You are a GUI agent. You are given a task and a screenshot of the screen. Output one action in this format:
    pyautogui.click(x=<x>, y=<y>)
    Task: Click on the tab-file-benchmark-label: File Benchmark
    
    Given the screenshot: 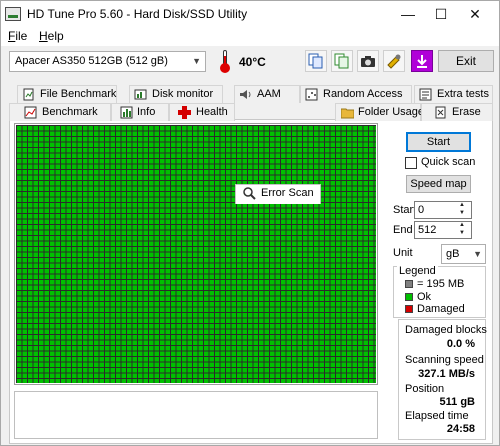 What is the action you would take?
    pyautogui.click(x=78, y=94)
    